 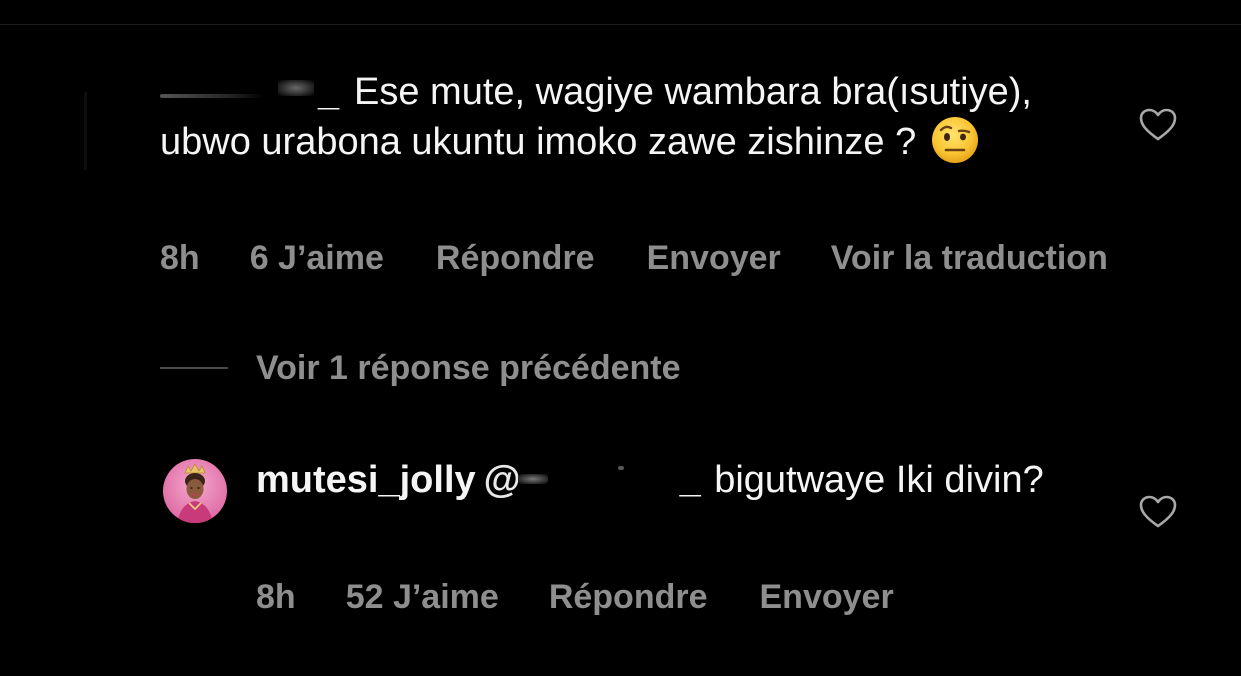 I want to click on reply-username: mutesi_jolly, so click(x=366, y=480).